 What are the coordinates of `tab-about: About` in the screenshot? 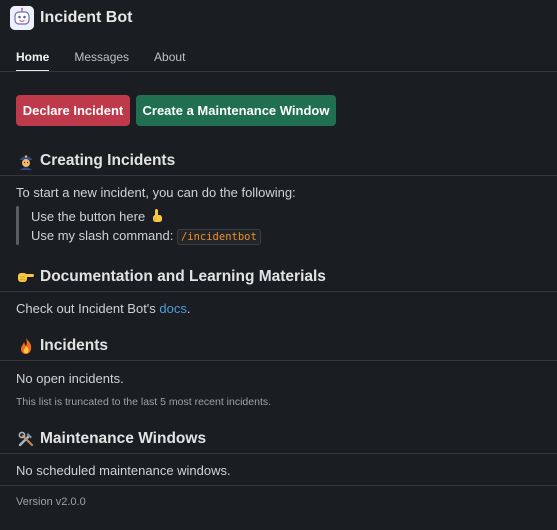 It's located at (169, 60).